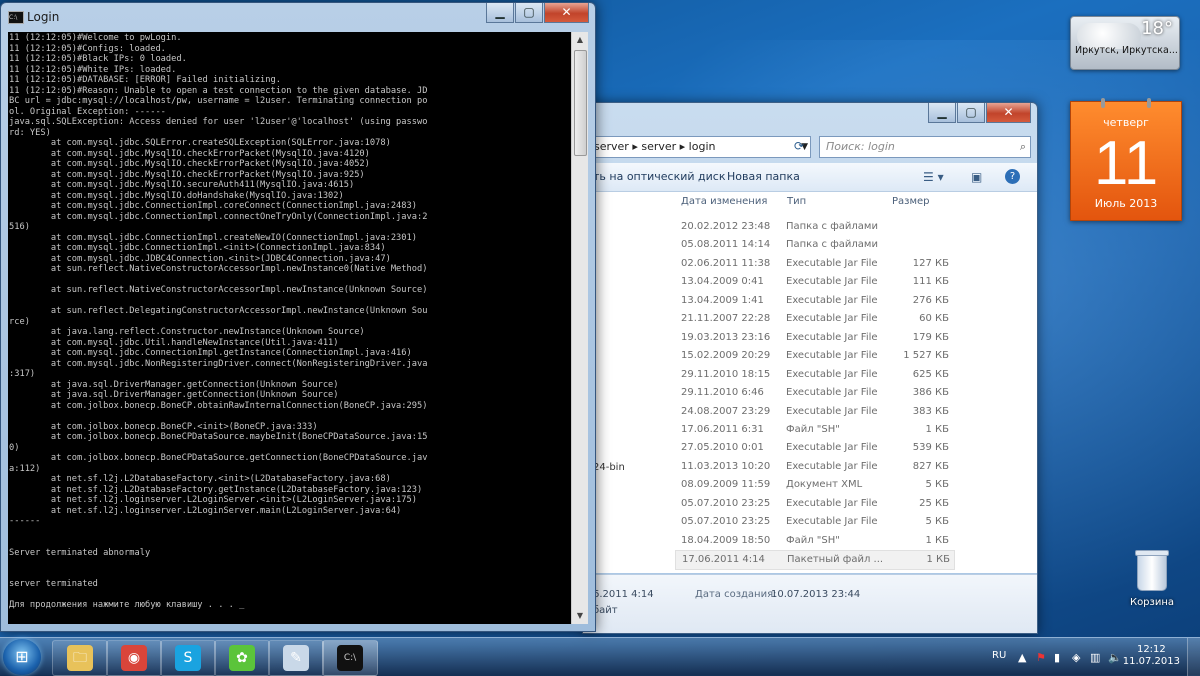 This screenshot has height=676, width=1200. I want to click on file-date: 15.02.2009 20:29, so click(726, 356).